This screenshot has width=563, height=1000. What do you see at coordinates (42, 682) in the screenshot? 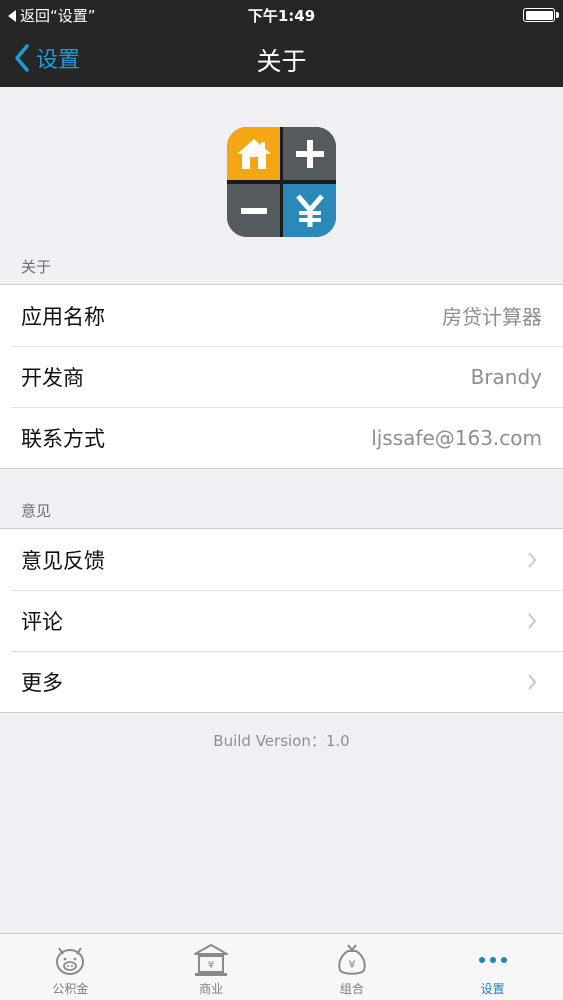
I see `row-label: 更多` at bounding box center [42, 682].